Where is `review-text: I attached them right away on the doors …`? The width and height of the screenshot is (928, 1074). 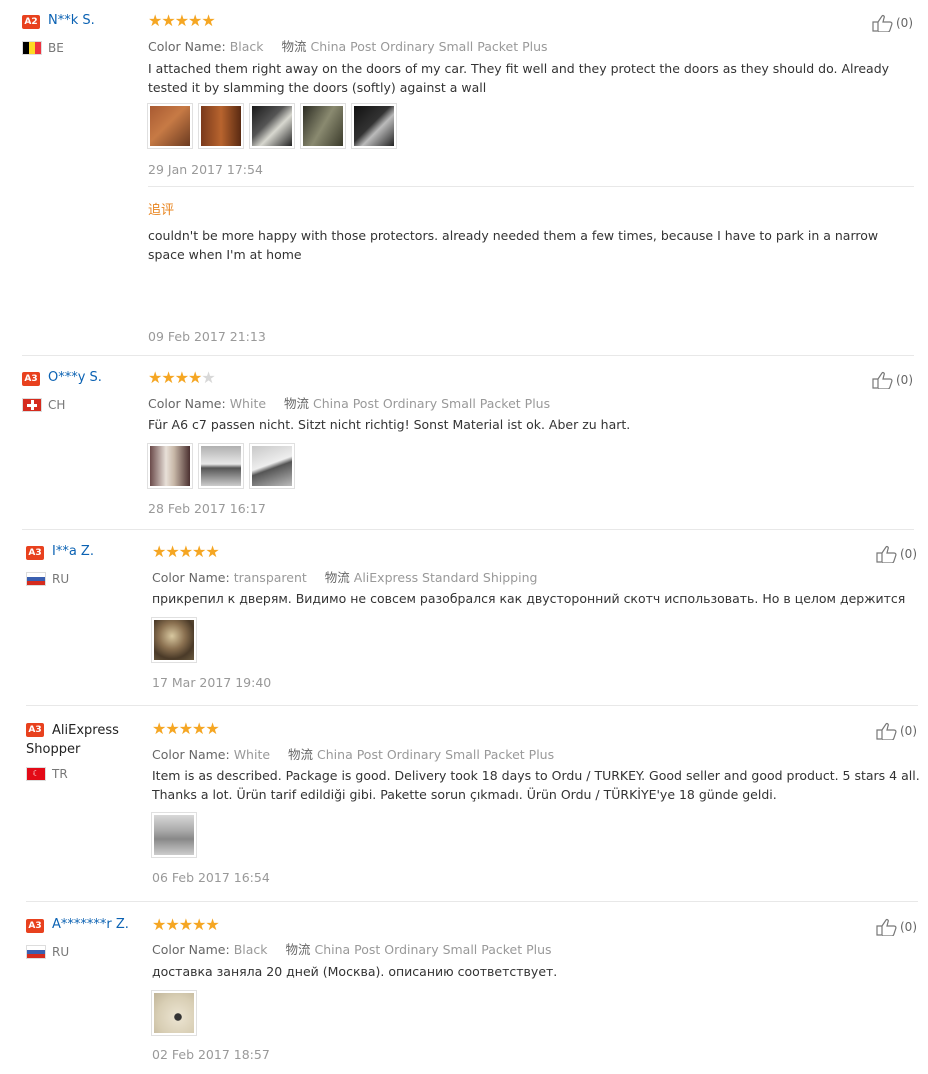
review-text: I attached them right away on the doors … is located at coordinates (519, 78).